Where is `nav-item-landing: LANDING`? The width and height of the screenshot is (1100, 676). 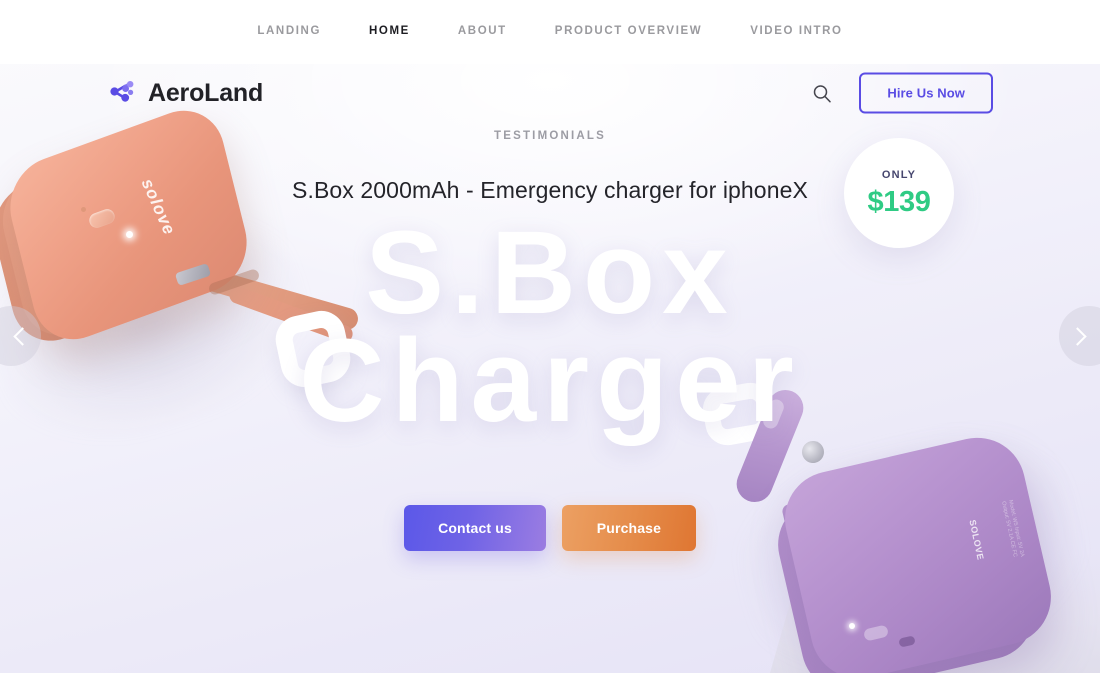 nav-item-landing: LANDING is located at coordinates (289, 32).